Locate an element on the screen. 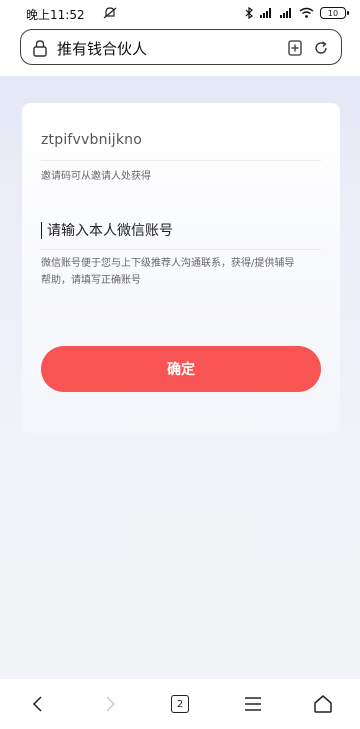 This screenshot has height=729, width=360. forward-icon is located at coordinates (111, 704).